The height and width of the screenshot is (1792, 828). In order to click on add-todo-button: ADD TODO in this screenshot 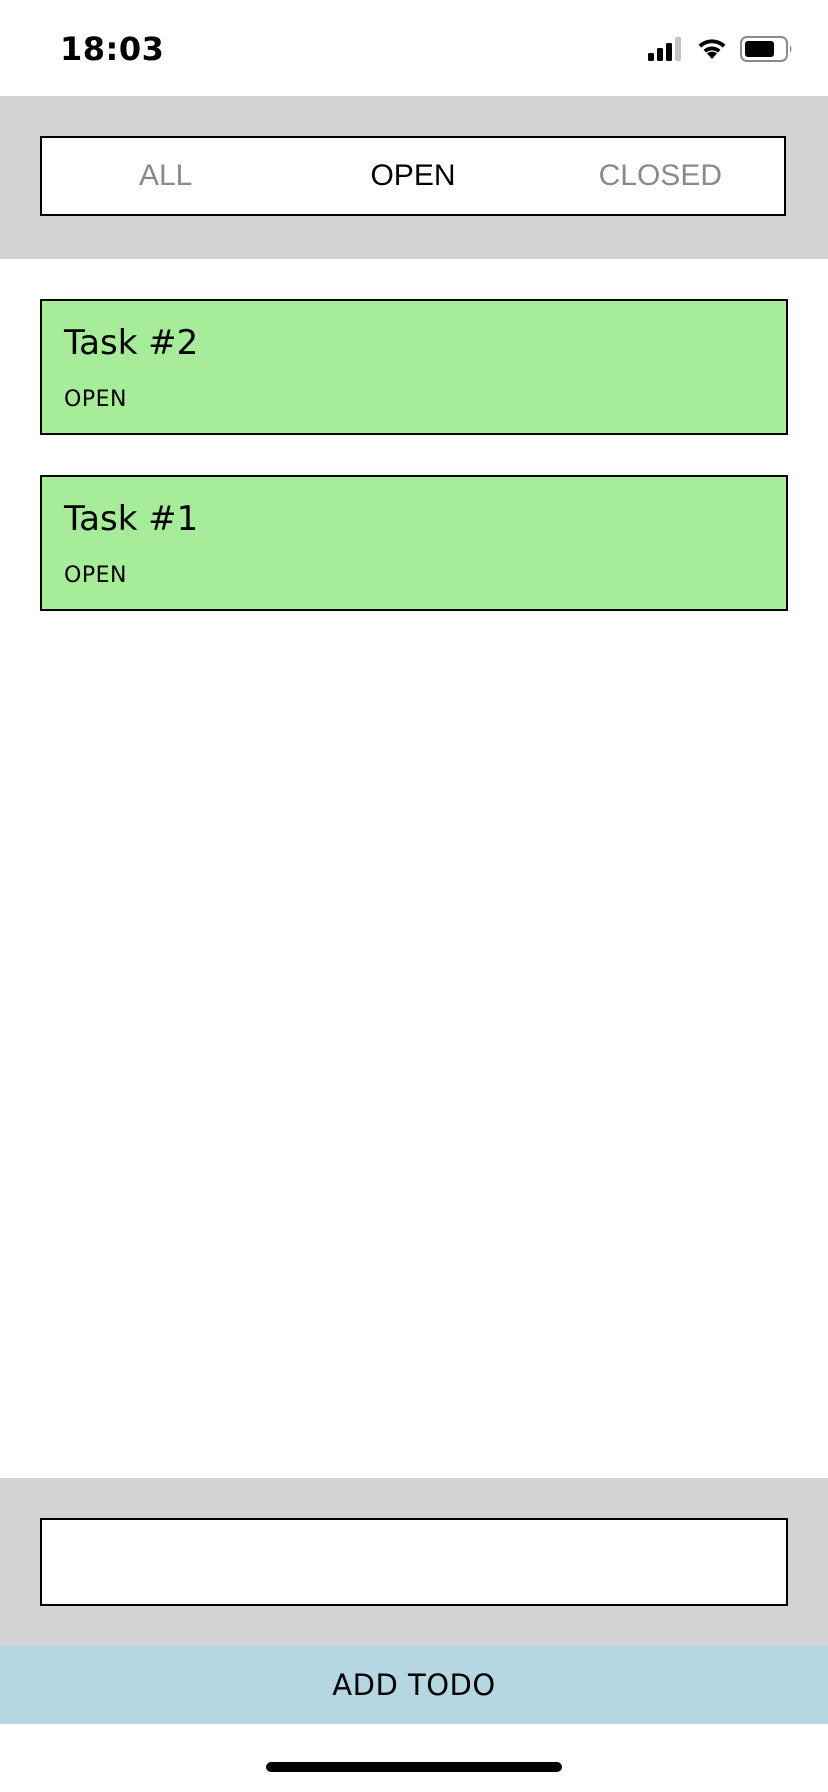, I will do `click(414, 1685)`.